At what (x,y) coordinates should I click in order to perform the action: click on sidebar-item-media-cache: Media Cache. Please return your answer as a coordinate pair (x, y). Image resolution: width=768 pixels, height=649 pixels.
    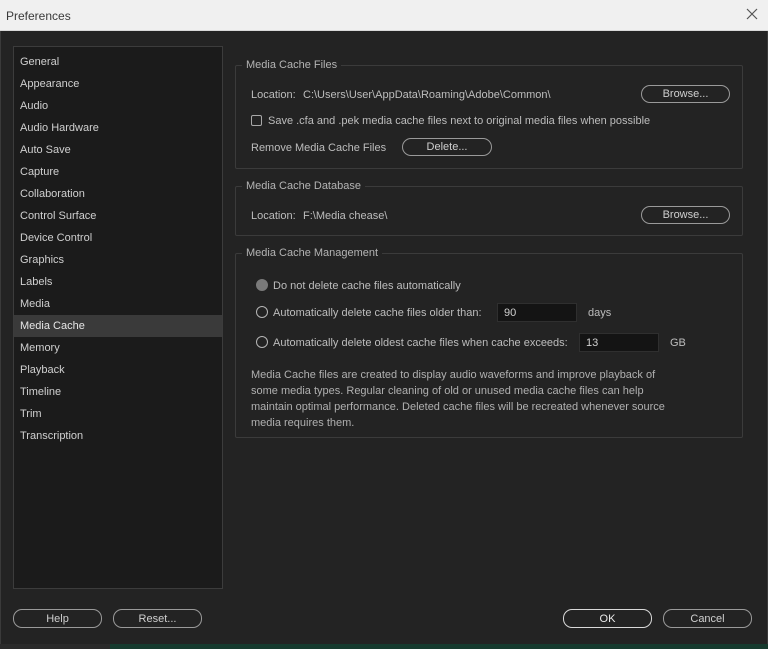
    Looking at the image, I should click on (118, 326).